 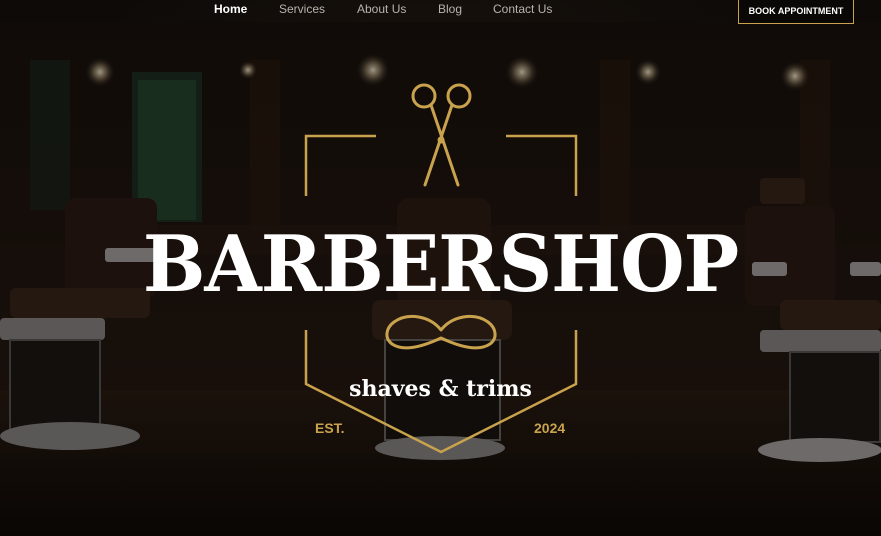 What do you see at coordinates (440, 265) in the screenshot?
I see `brand-title: BARBERSHOP` at bounding box center [440, 265].